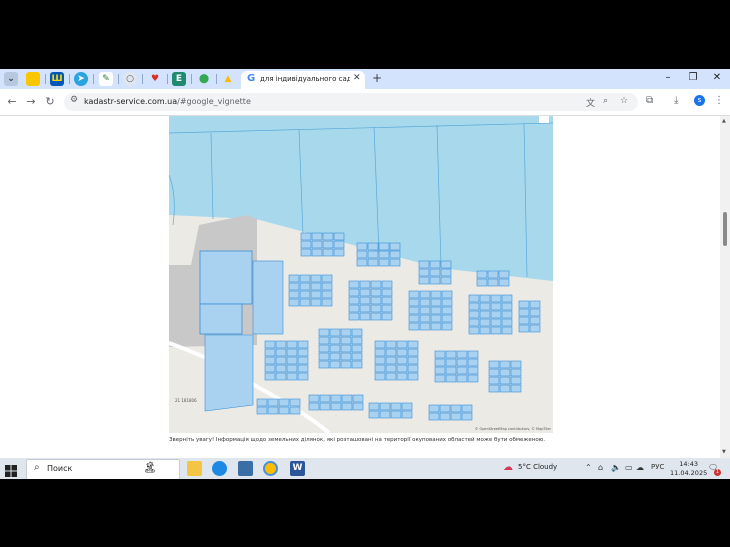 Image resolution: width=730 pixels, height=547 pixels. I want to click on battery-icon: ▭, so click(629, 467).